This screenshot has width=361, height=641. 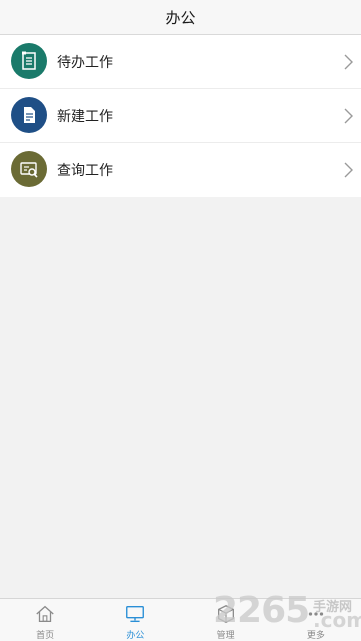 What do you see at coordinates (135, 636) in the screenshot?
I see `tab-label: 办公` at bounding box center [135, 636].